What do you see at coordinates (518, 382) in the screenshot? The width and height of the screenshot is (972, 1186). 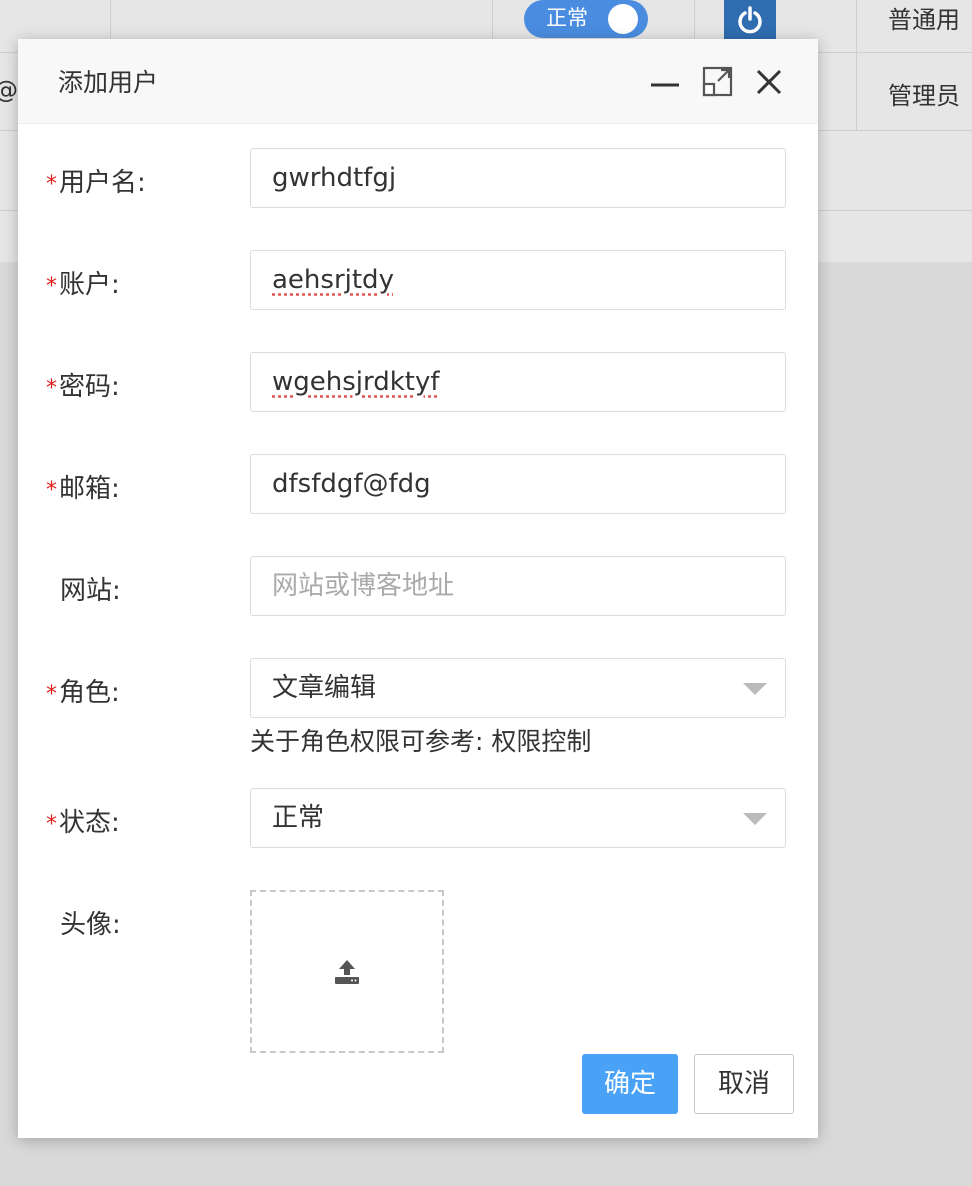 I see `password-input: wgehsjrdktyf` at bounding box center [518, 382].